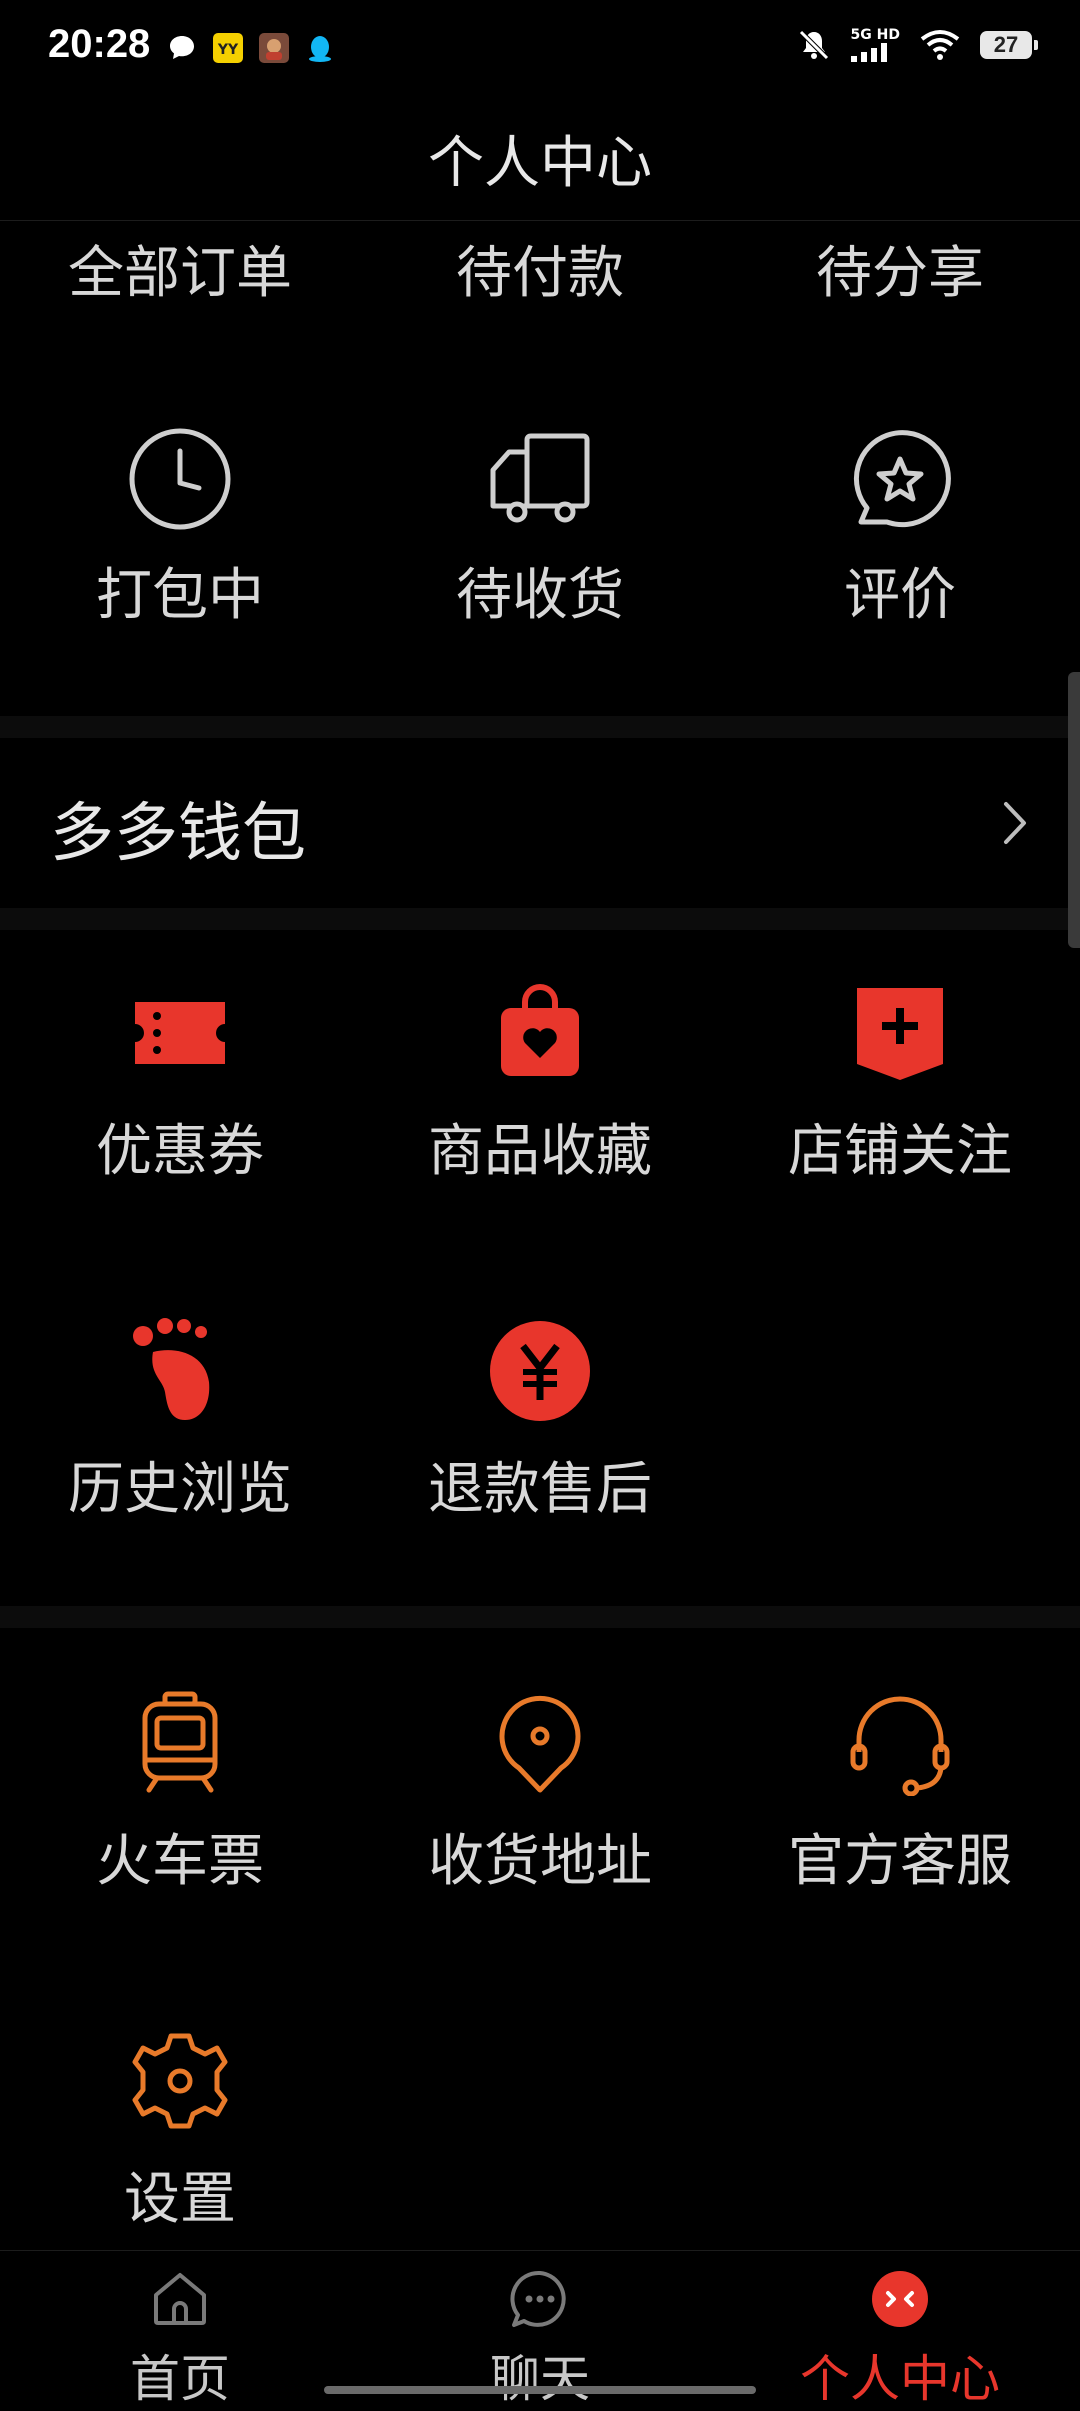 The width and height of the screenshot is (1080, 2411). I want to click on service-refund: 退款售后, so click(540, 1421).